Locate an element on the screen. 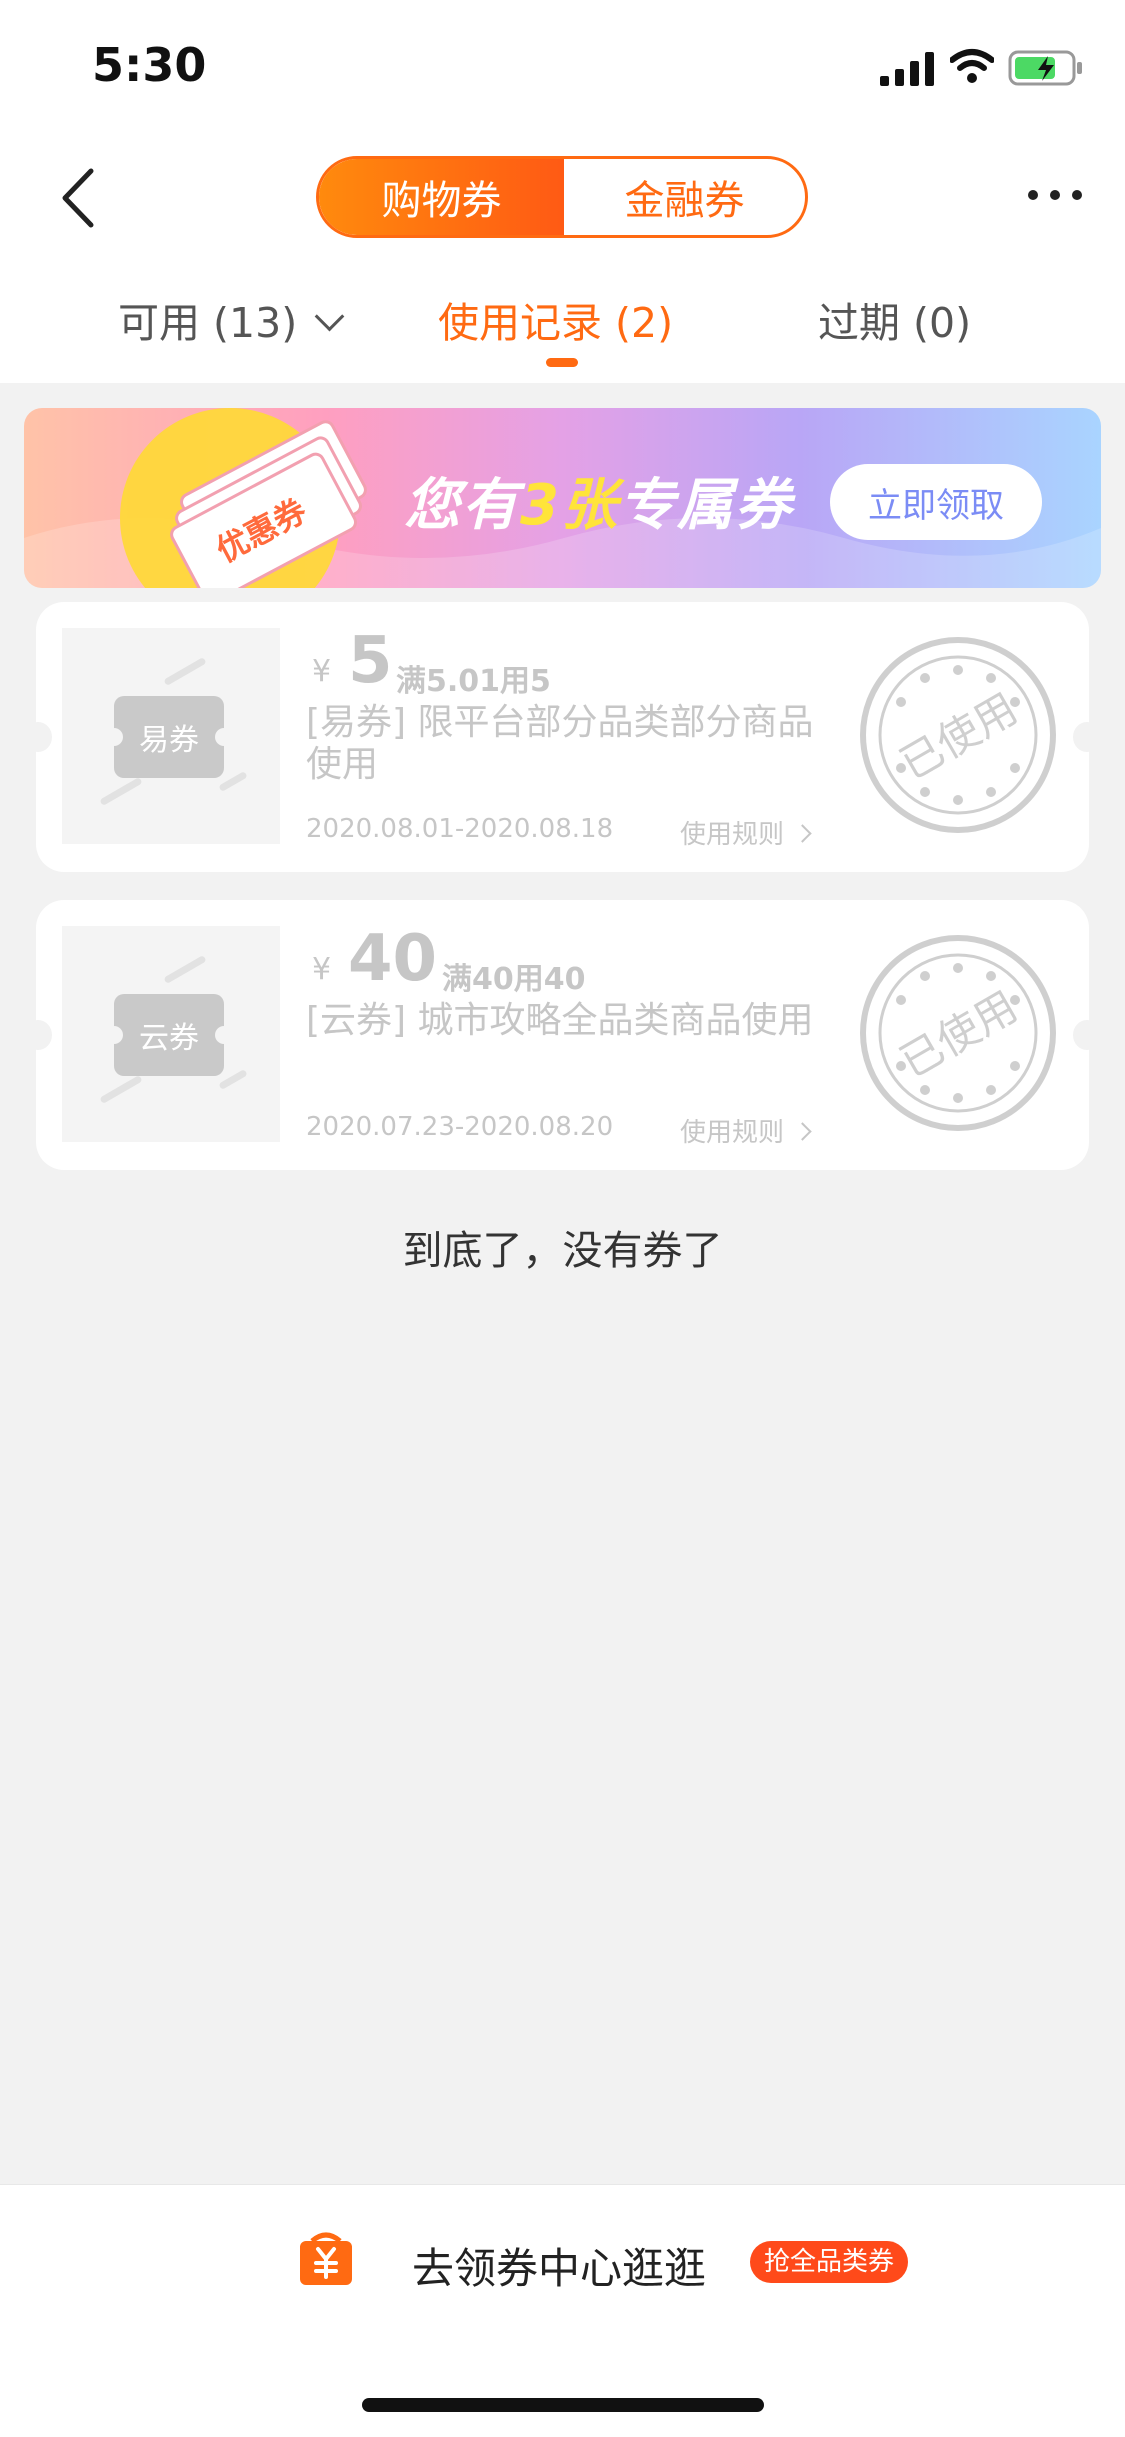 The height and width of the screenshot is (2437, 1125). coupon-condition: 满40用40 is located at coordinates (514, 979).